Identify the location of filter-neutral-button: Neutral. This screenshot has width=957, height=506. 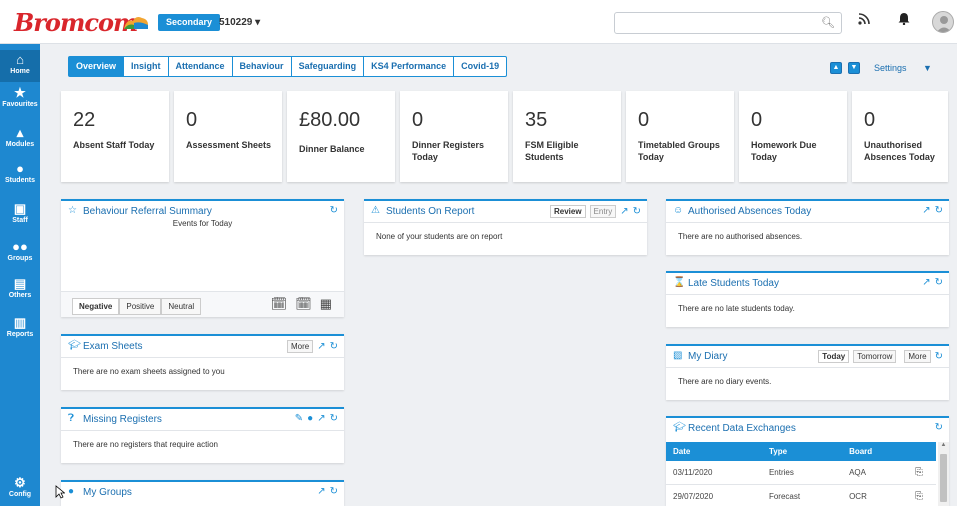
(181, 306).